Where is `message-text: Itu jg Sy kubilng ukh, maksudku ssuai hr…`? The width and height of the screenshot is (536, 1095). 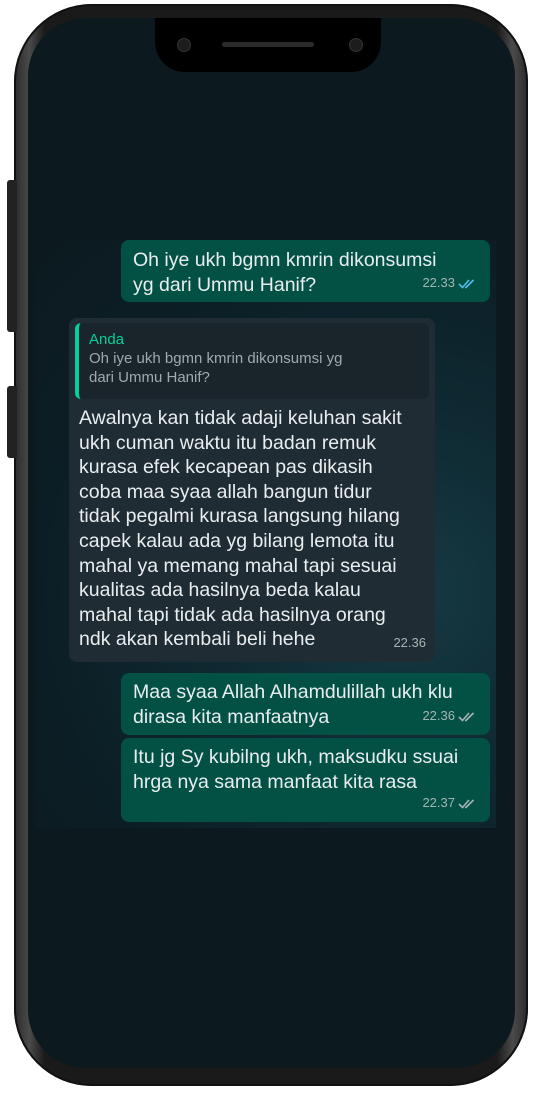
message-text: Itu jg Sy kubilng ukh, maksudku ssuai hr… is located at coordinates (296, 769).